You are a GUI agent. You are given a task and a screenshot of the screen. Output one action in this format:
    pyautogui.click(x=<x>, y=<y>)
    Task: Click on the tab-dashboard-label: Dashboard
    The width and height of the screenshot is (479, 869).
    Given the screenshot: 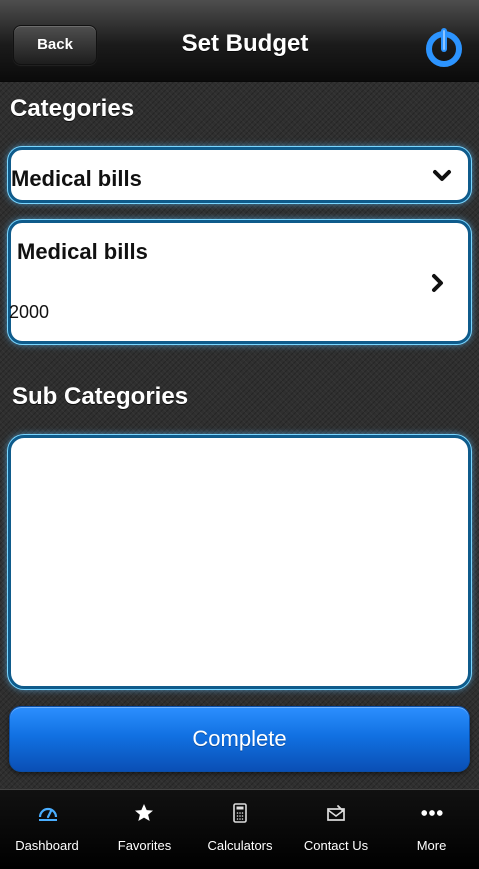 What is the action you would take?
    pyautogui.click(x=47, y=845)
    